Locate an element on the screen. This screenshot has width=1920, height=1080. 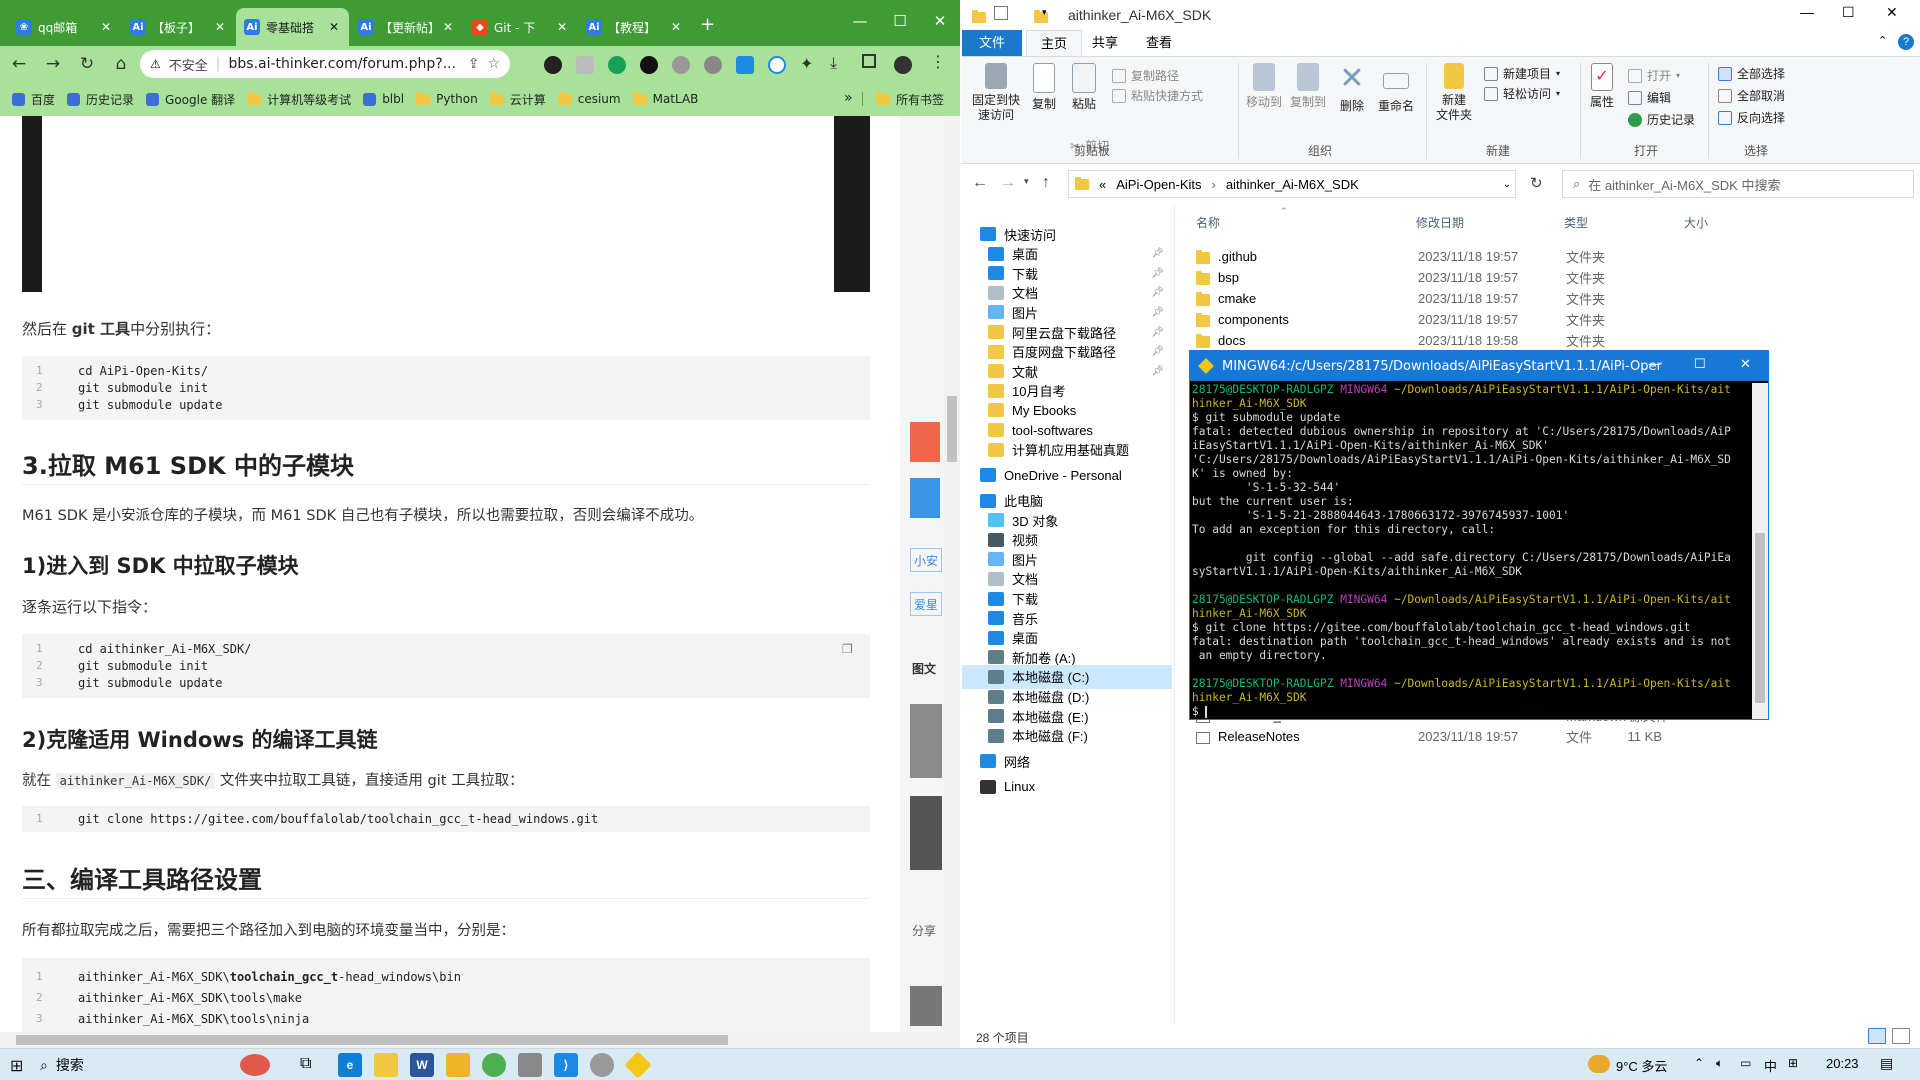
download-icon: ⤓ is located at coordinates (833, 63).